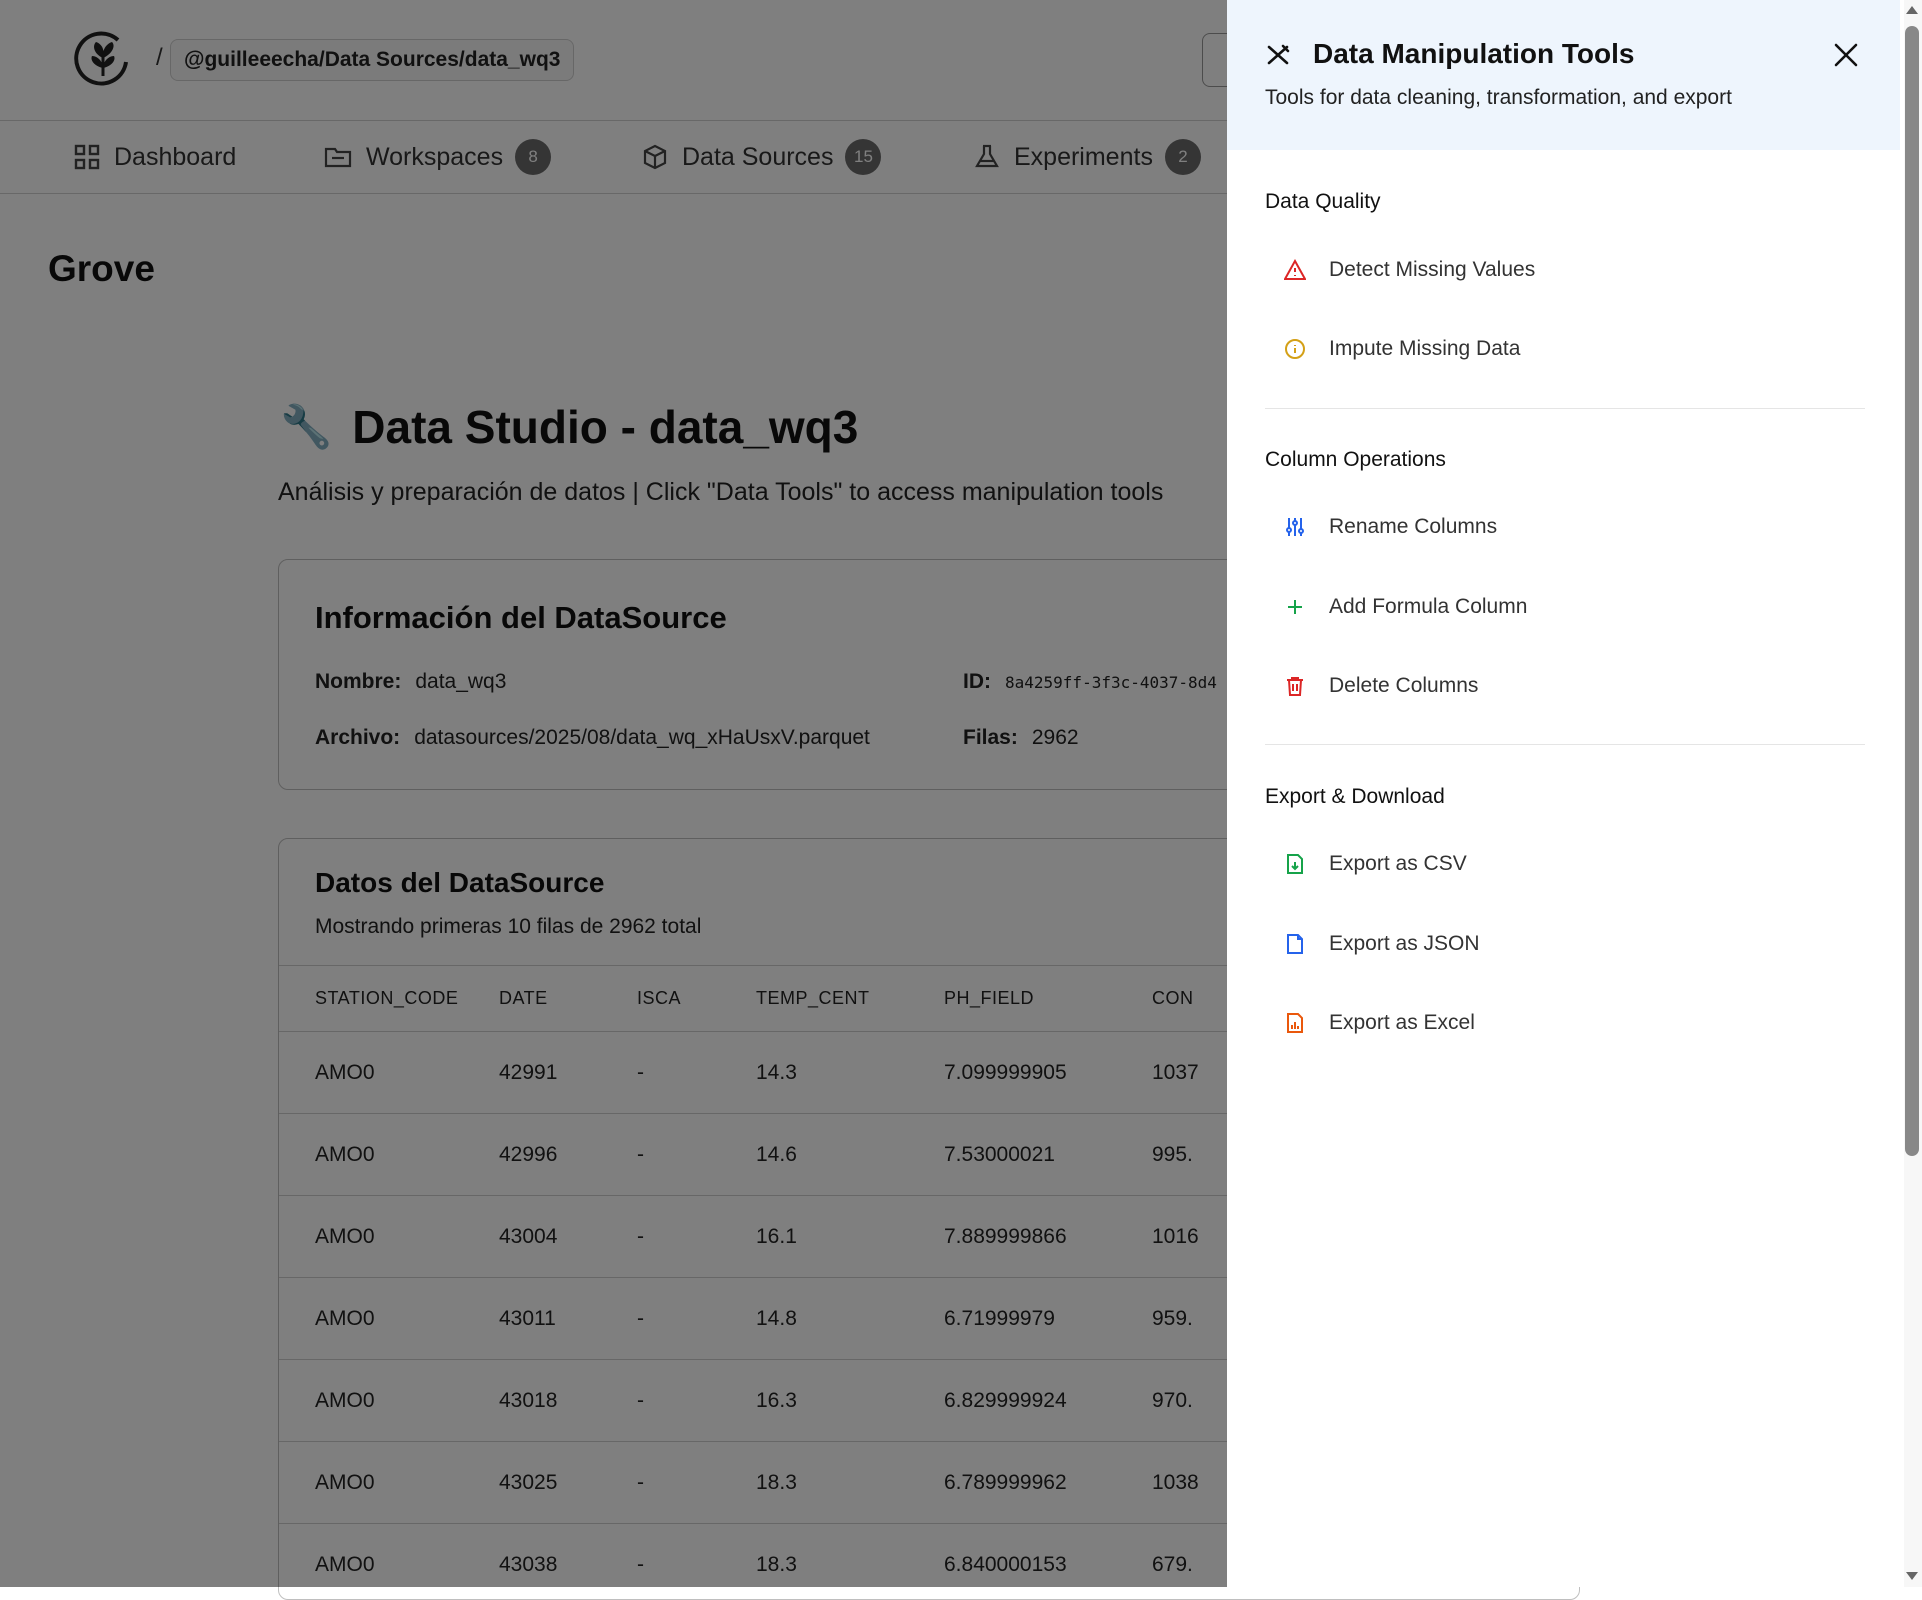 The image size is (1922, 1600). I want to click on close-icon, so click(1846, 55).